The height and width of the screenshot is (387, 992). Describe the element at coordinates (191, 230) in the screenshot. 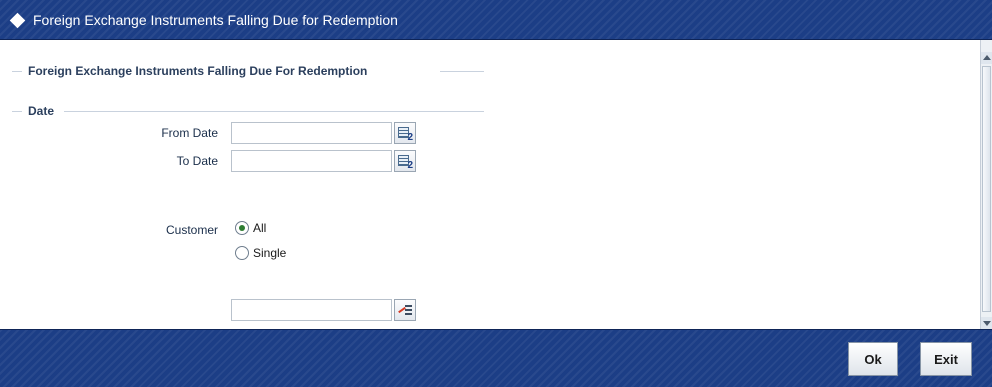

I see `customer-label: Customer` at that location.